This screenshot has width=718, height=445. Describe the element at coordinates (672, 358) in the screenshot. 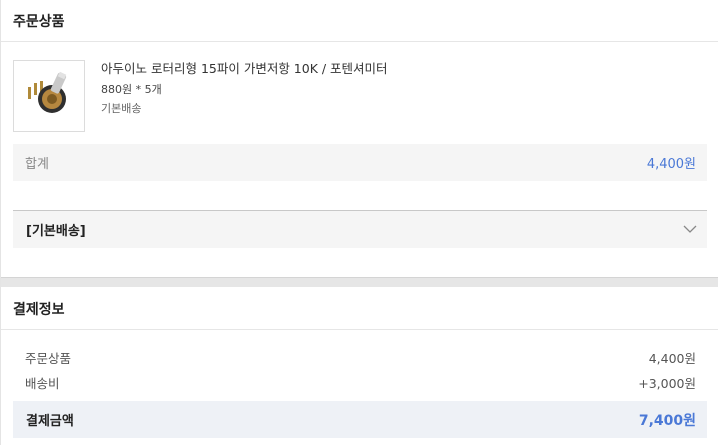

I see `payment-items-value: 4,400원` at that location.